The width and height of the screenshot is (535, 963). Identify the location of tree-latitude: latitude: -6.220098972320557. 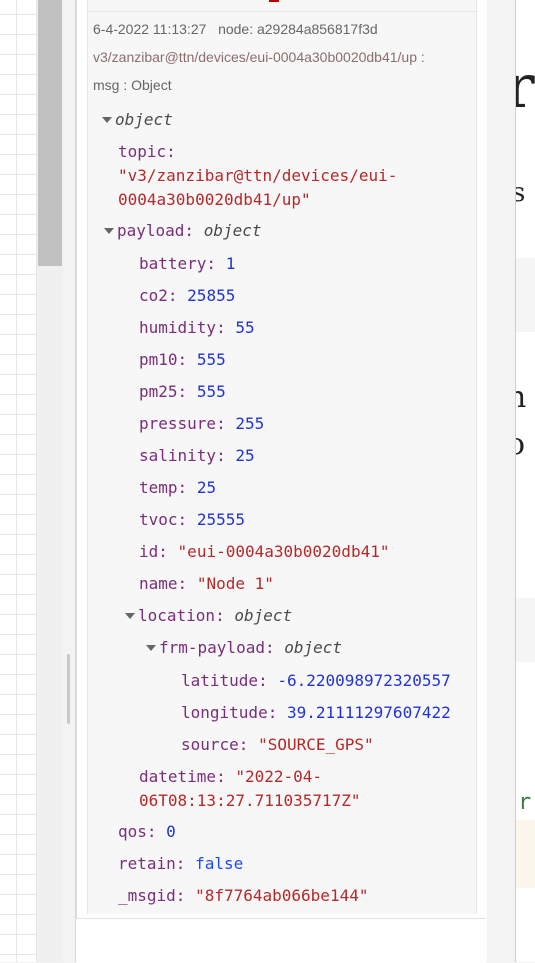
(316, 680).